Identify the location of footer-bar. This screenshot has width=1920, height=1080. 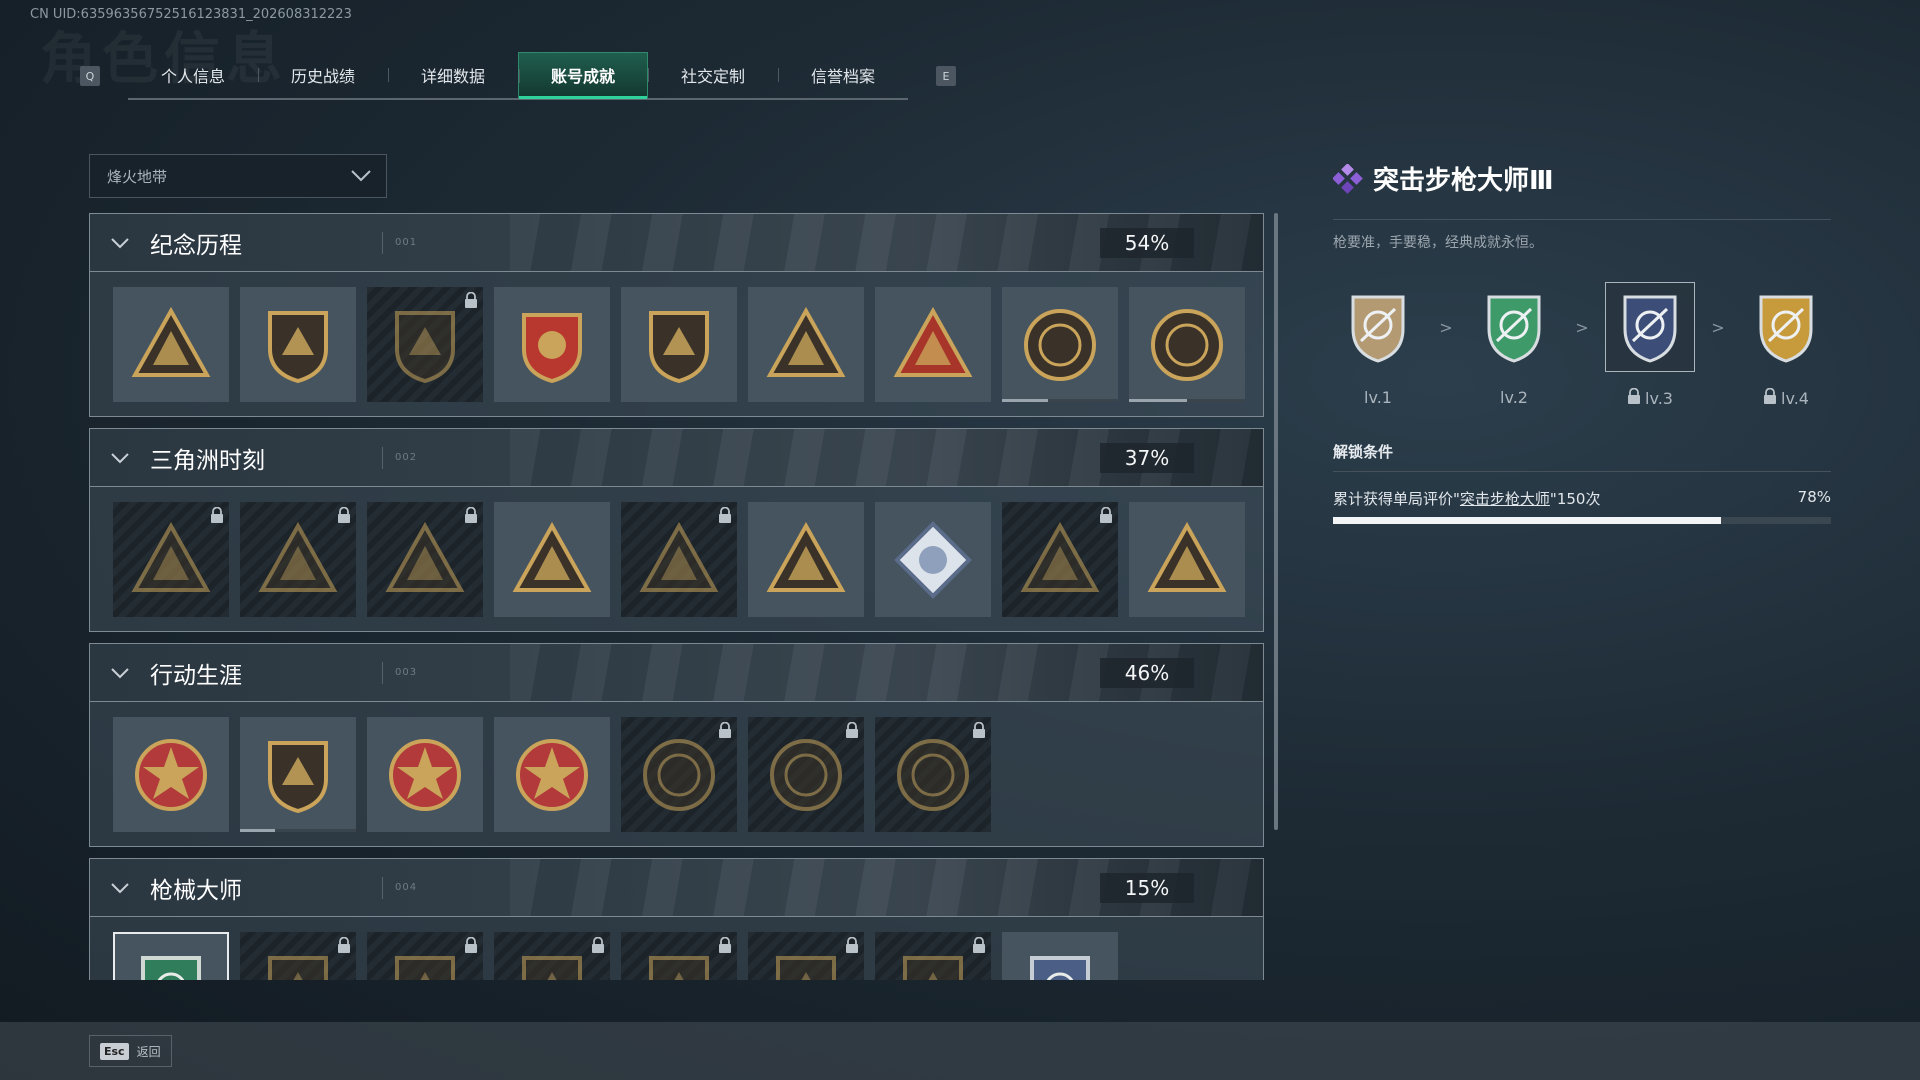
(960, 1051).